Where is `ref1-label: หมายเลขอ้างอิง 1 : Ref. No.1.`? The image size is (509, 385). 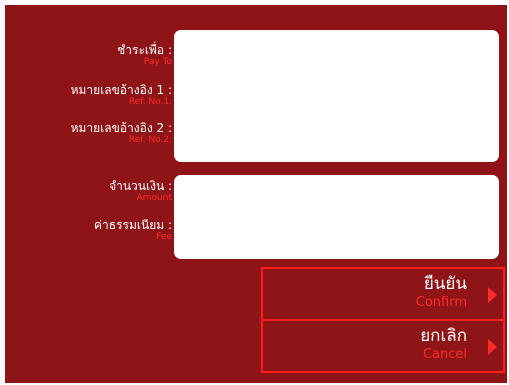 ref1-label: หมายเลขอ้างอิง 1 : Ref. No.1. is located at coordinates (121, 95).